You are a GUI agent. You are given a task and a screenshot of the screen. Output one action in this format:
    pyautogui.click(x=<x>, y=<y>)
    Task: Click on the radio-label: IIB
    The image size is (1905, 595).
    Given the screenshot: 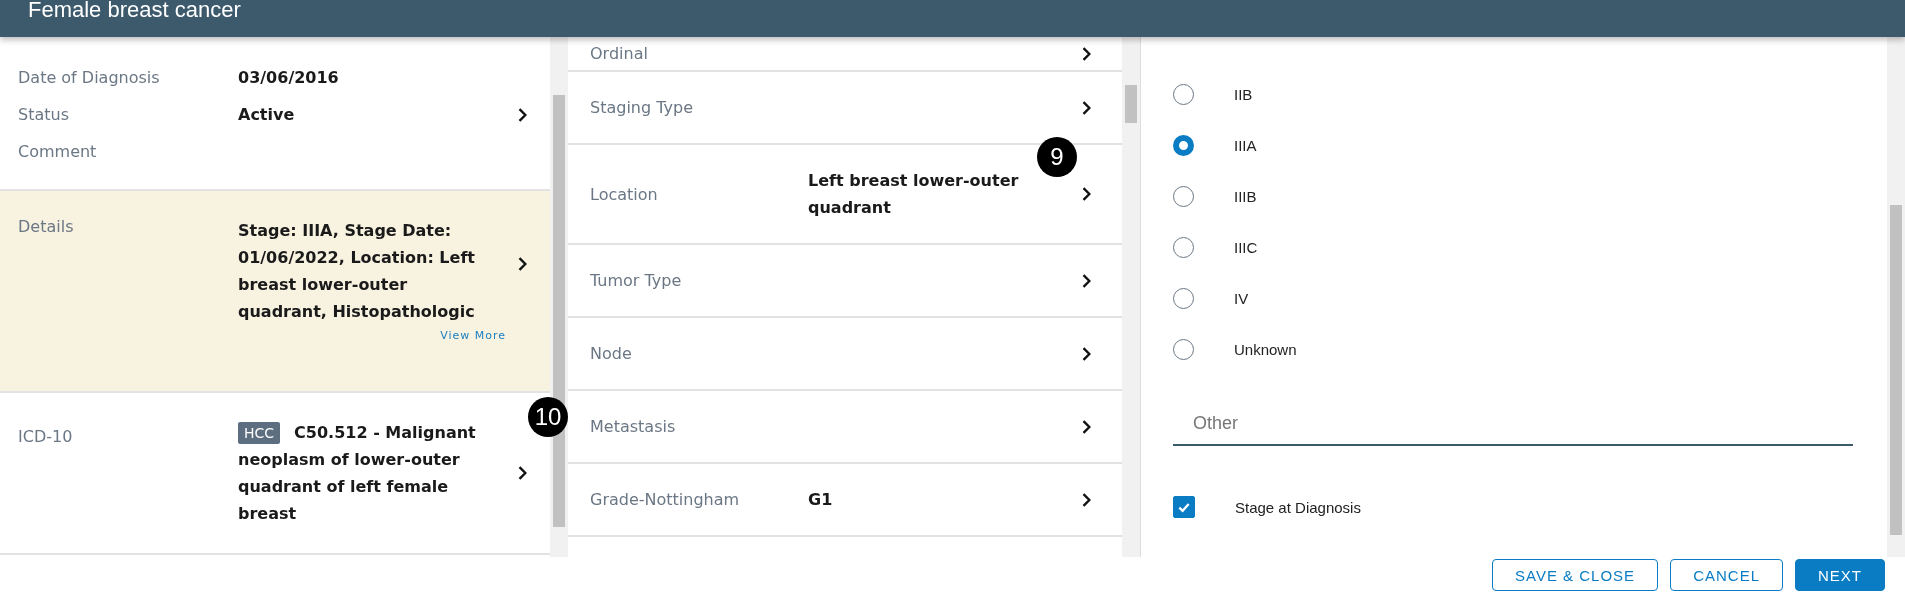 What is the action you would take?
    pyautogui.click(x=1243, y=94)
    